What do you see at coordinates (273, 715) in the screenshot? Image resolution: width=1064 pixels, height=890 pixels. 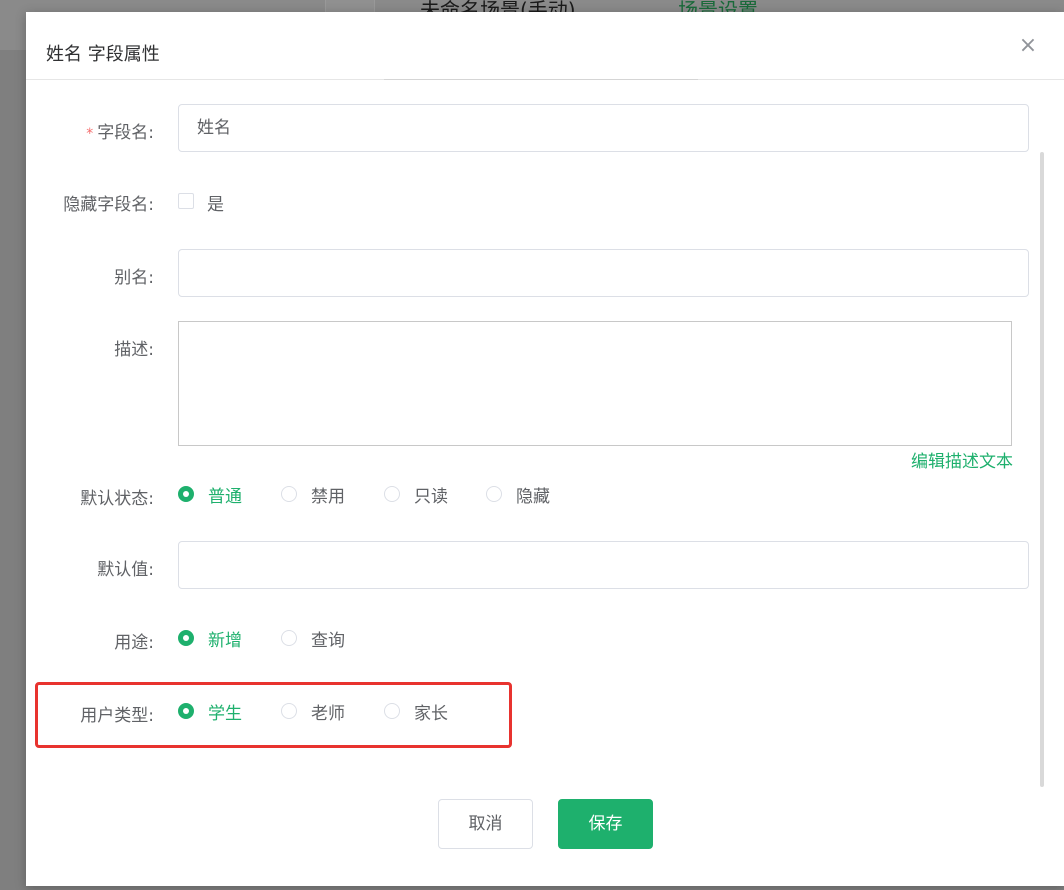 I see `user-type-highlight-box` at bounding box center [273, 715].